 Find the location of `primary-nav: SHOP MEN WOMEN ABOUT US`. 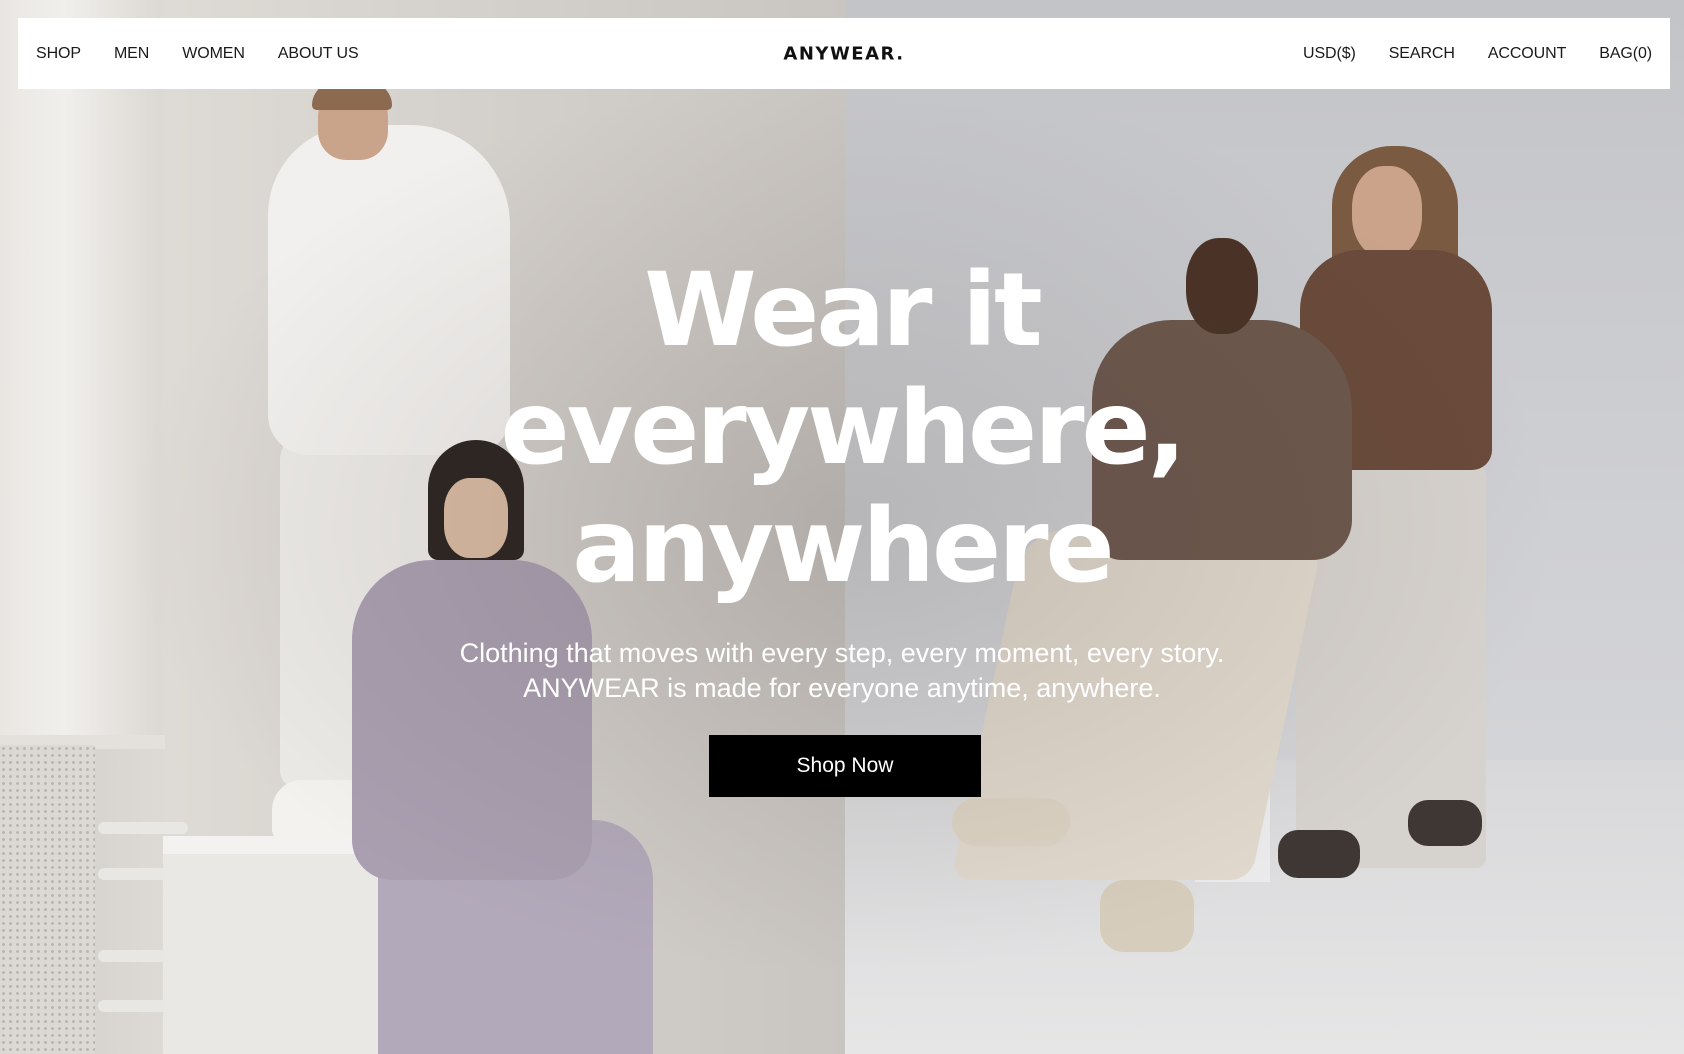

primary-nav: SHOP MEN WOMEN ABOUT US is located at coordinates (214, 54).